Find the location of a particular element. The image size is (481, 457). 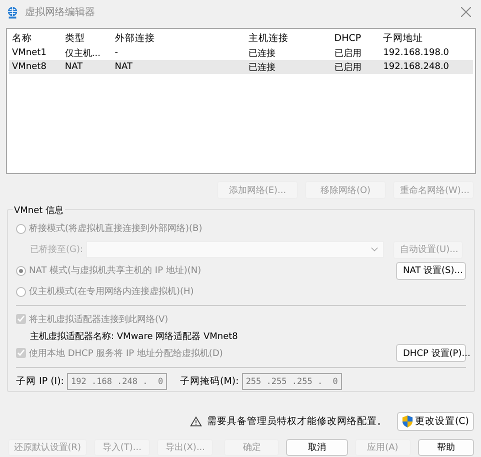

dialog-button: 帮助 is located at coordinates (446, 447).